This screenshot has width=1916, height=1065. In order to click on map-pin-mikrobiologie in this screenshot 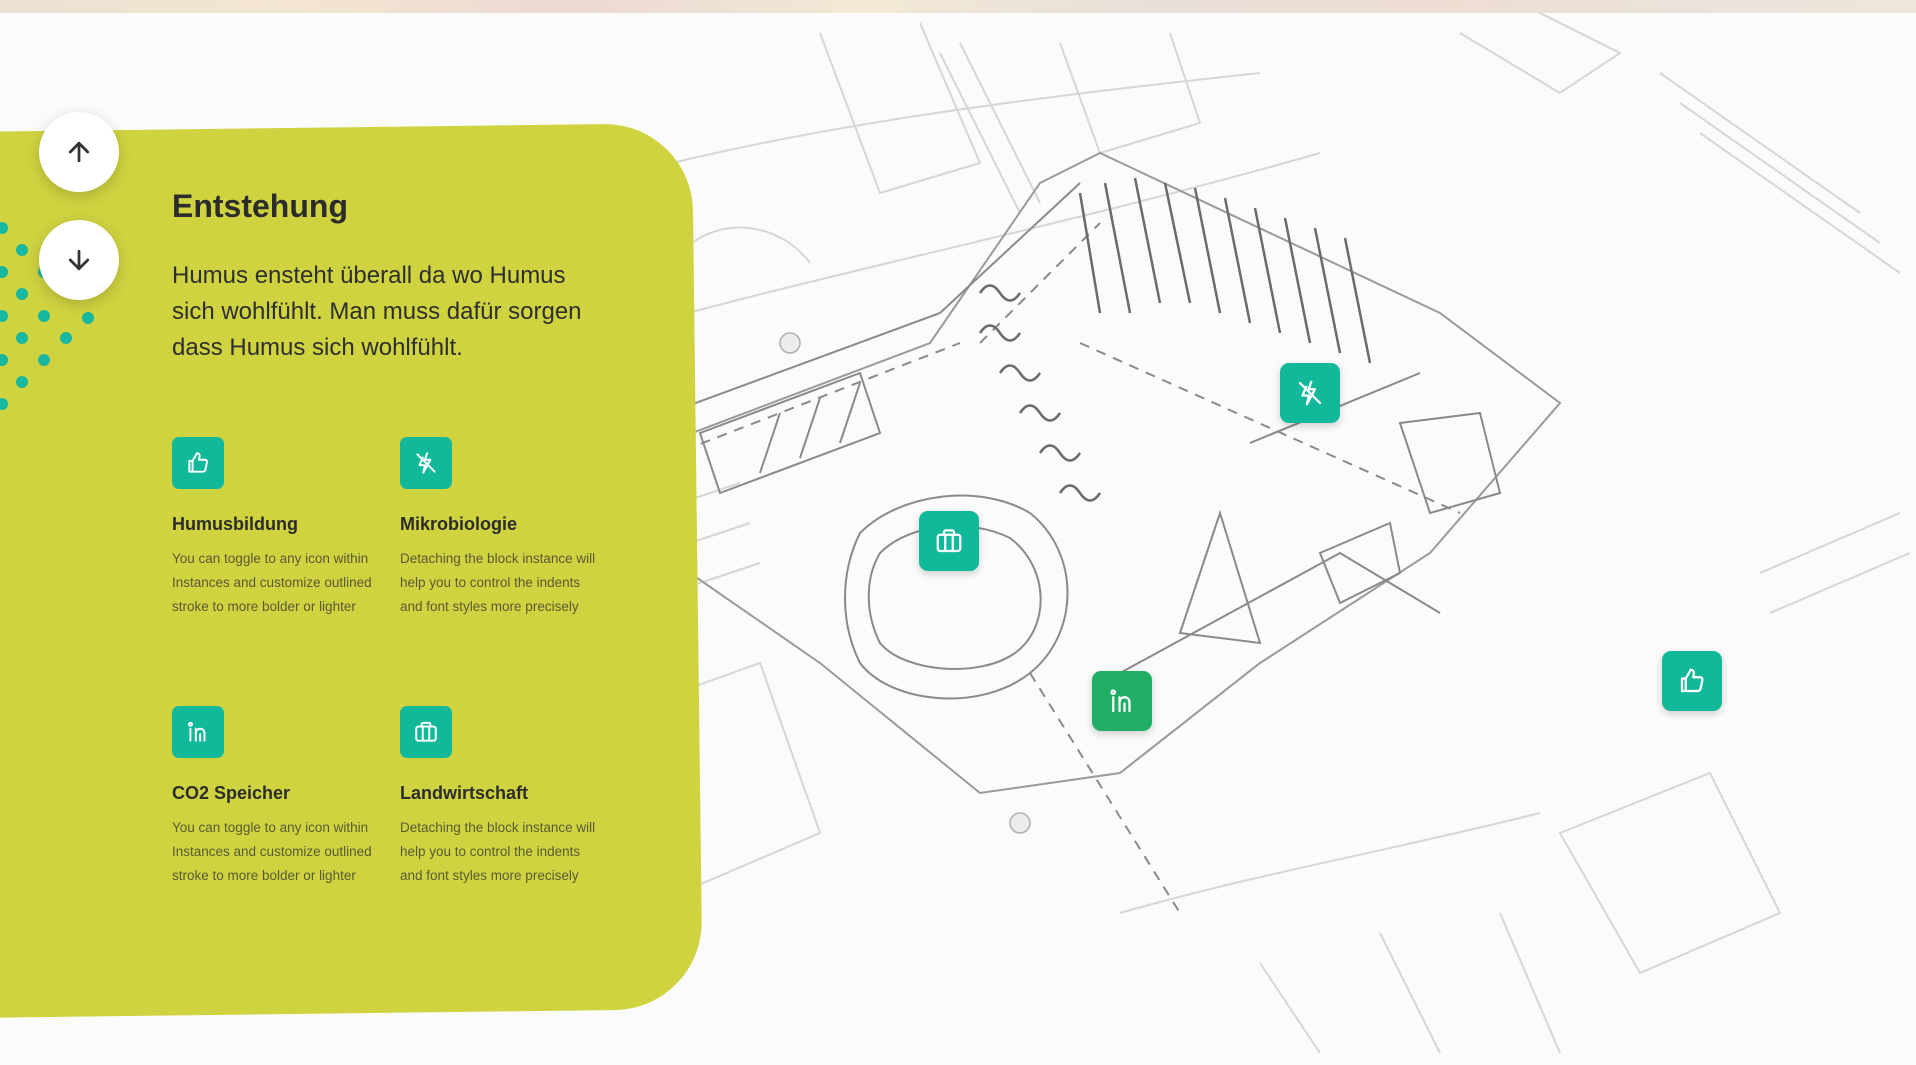, I will do `click(1310, 393)`.